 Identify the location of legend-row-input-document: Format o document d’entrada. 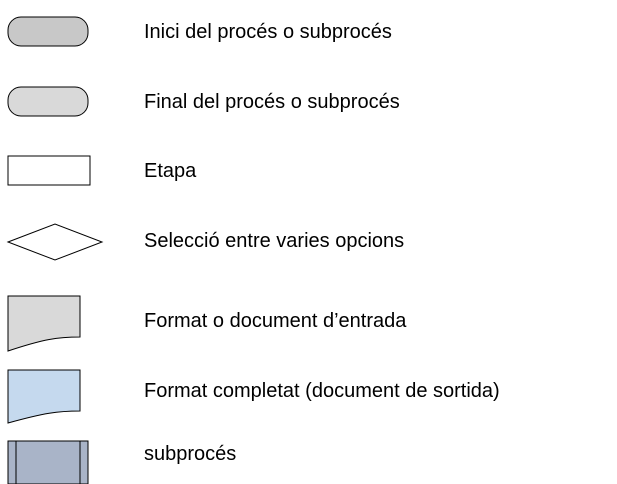
(308, 321).